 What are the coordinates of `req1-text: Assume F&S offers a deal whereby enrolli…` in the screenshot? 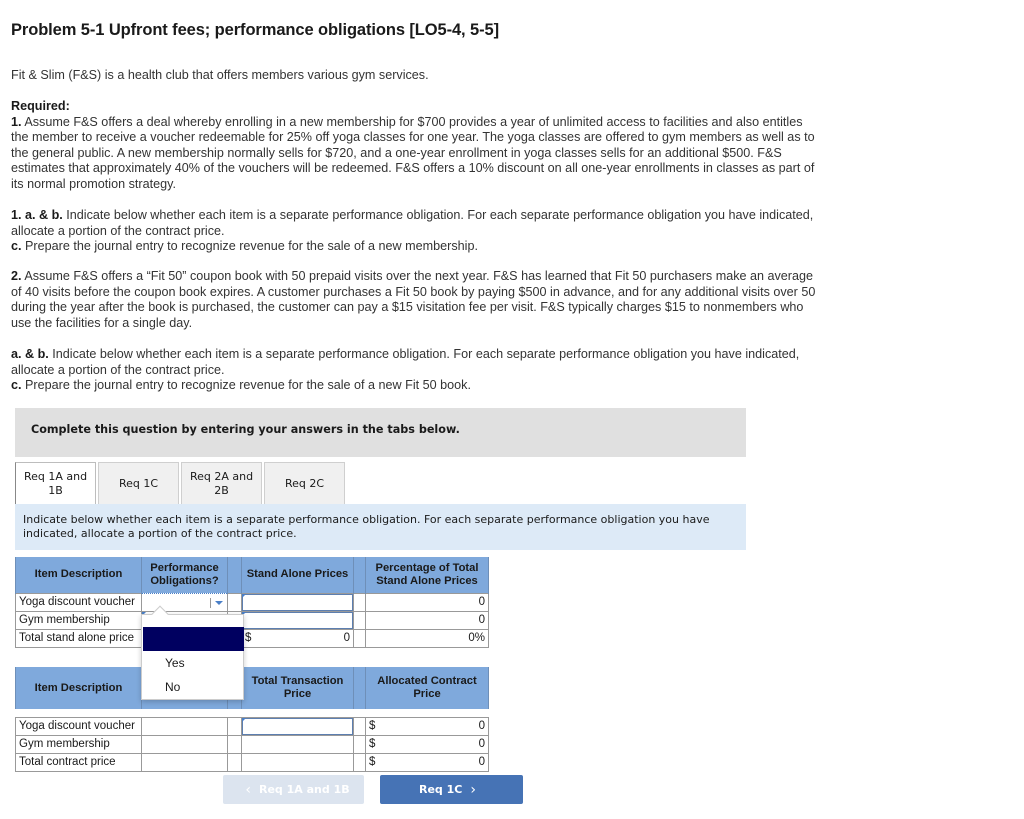 It's located at (413, 152).